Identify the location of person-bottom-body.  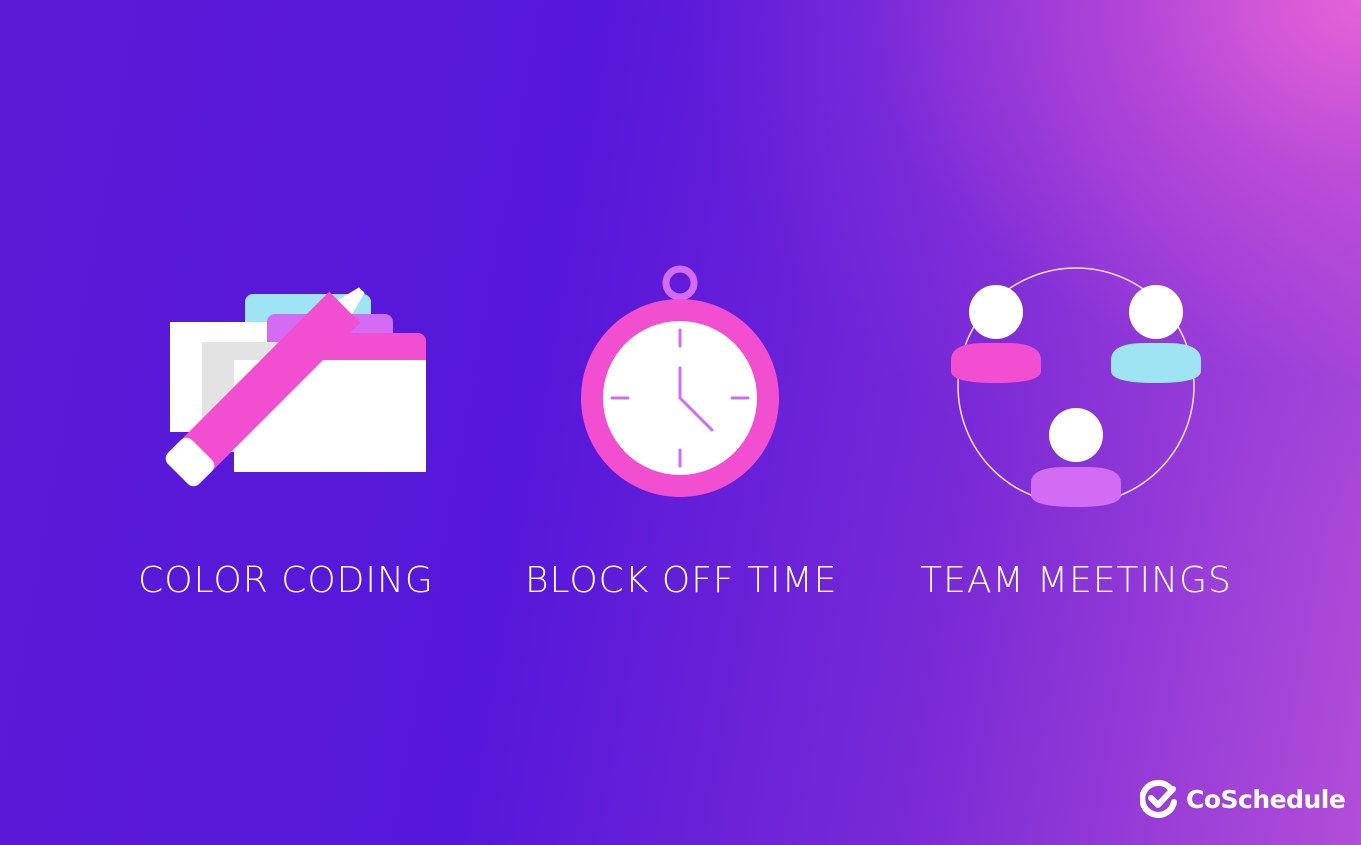
(1076, 487).